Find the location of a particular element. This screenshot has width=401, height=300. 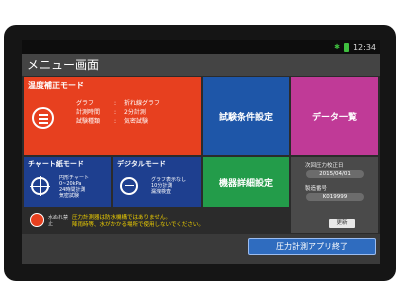

digital-mode-title: デジタルモード is located at coordinates (141, 164).